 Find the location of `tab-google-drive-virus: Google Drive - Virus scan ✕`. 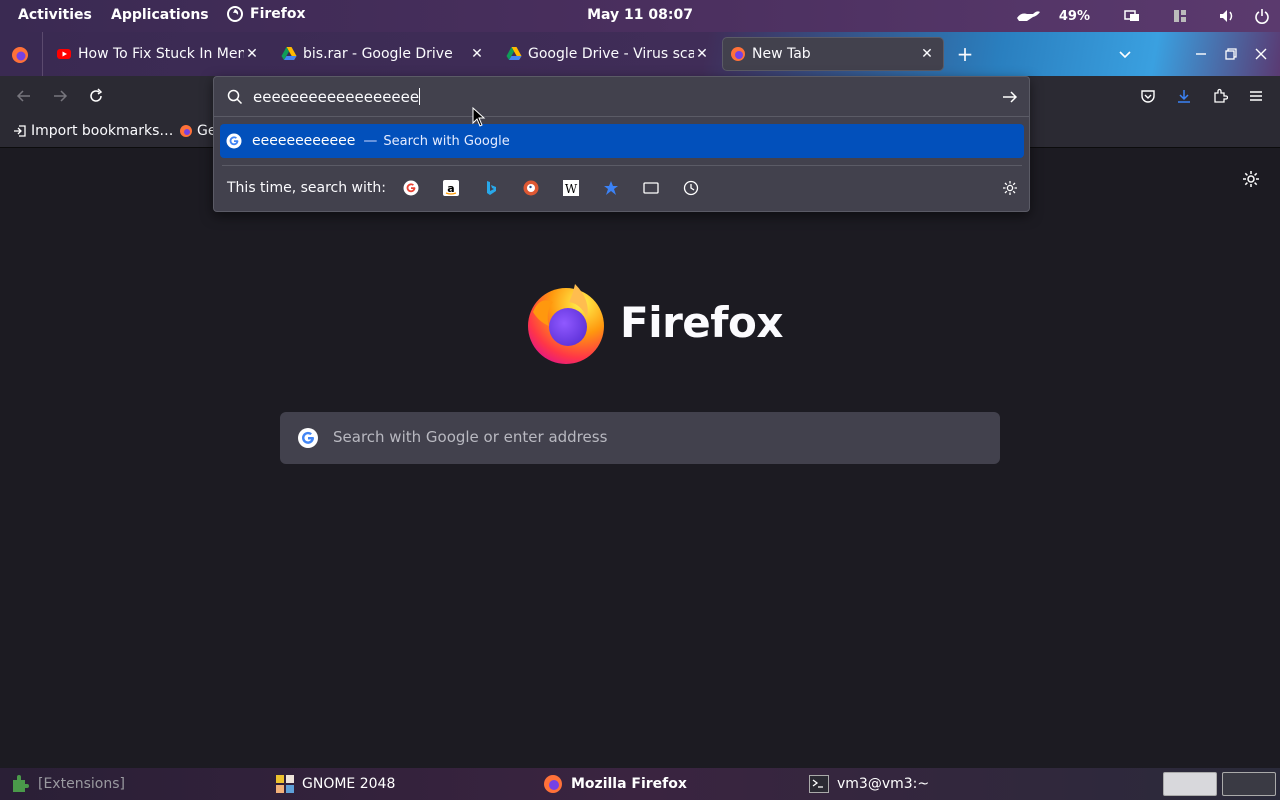

tab-google-drive-virus: Google Drive - Virus scan ✕ is located at coordinates (607, 54).